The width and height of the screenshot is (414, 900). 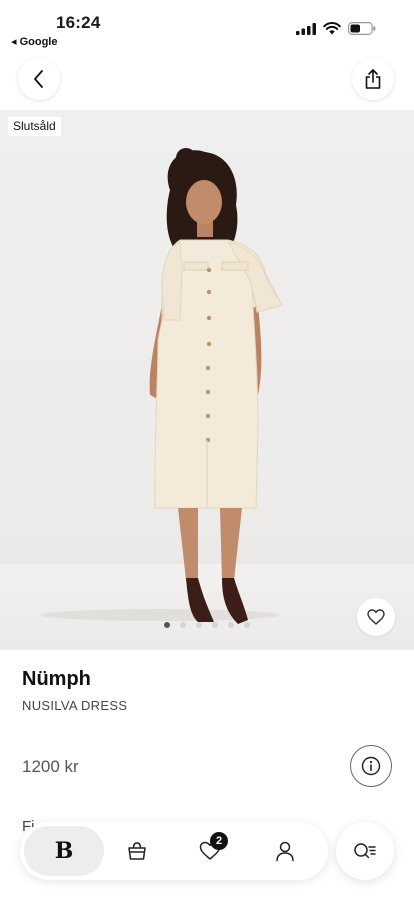 What do you see at coordinates (174, 851) in the screenshot?
I see `bottom-tab-bar: B 2` at bounding box center [174, 851].